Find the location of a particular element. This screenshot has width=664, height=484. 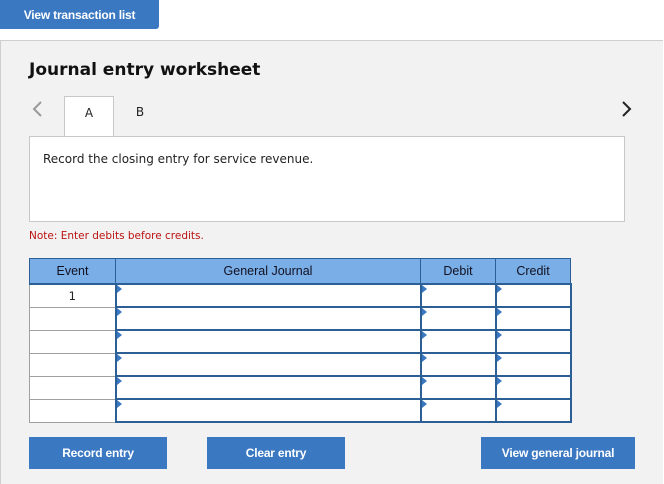

view-transaction-list-button: View transaction list is located at coordinates (79, 14).